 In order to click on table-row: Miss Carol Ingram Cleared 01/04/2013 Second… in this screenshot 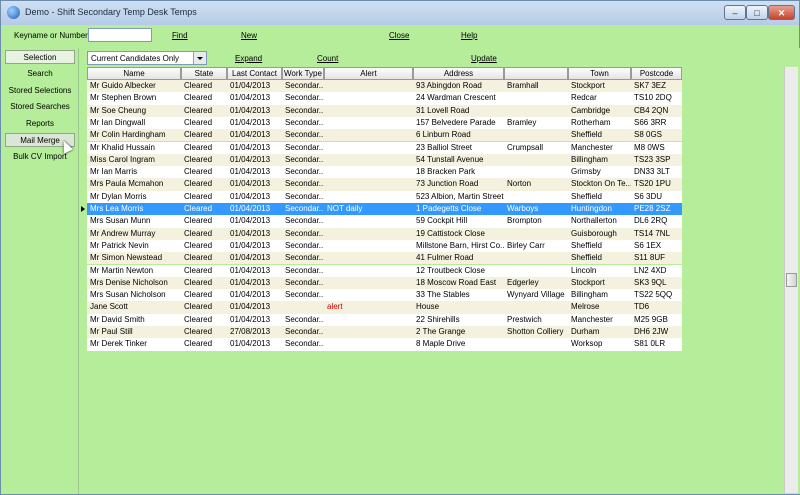, I will do `click(384, 160)`.